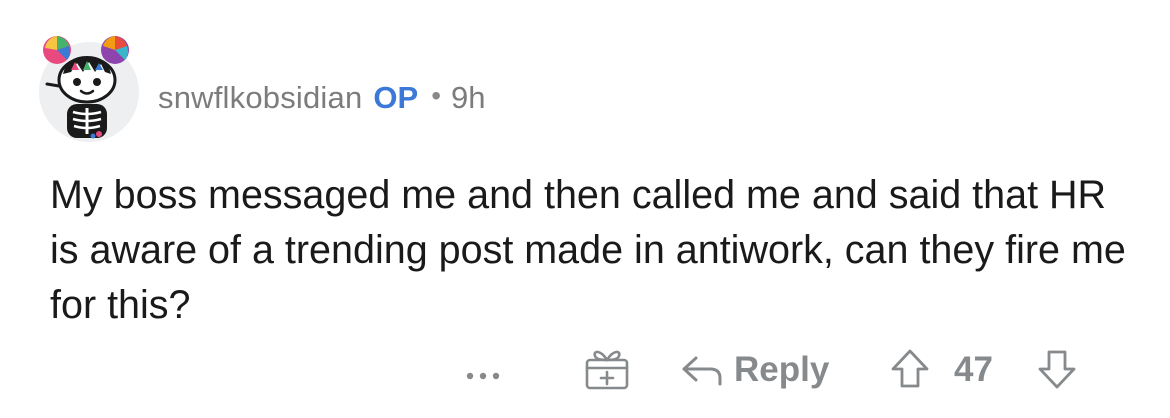 Image resolution: width=1170 pixels, height=418 pixels. I want to click on vote-count: 47, so click(973, 369).